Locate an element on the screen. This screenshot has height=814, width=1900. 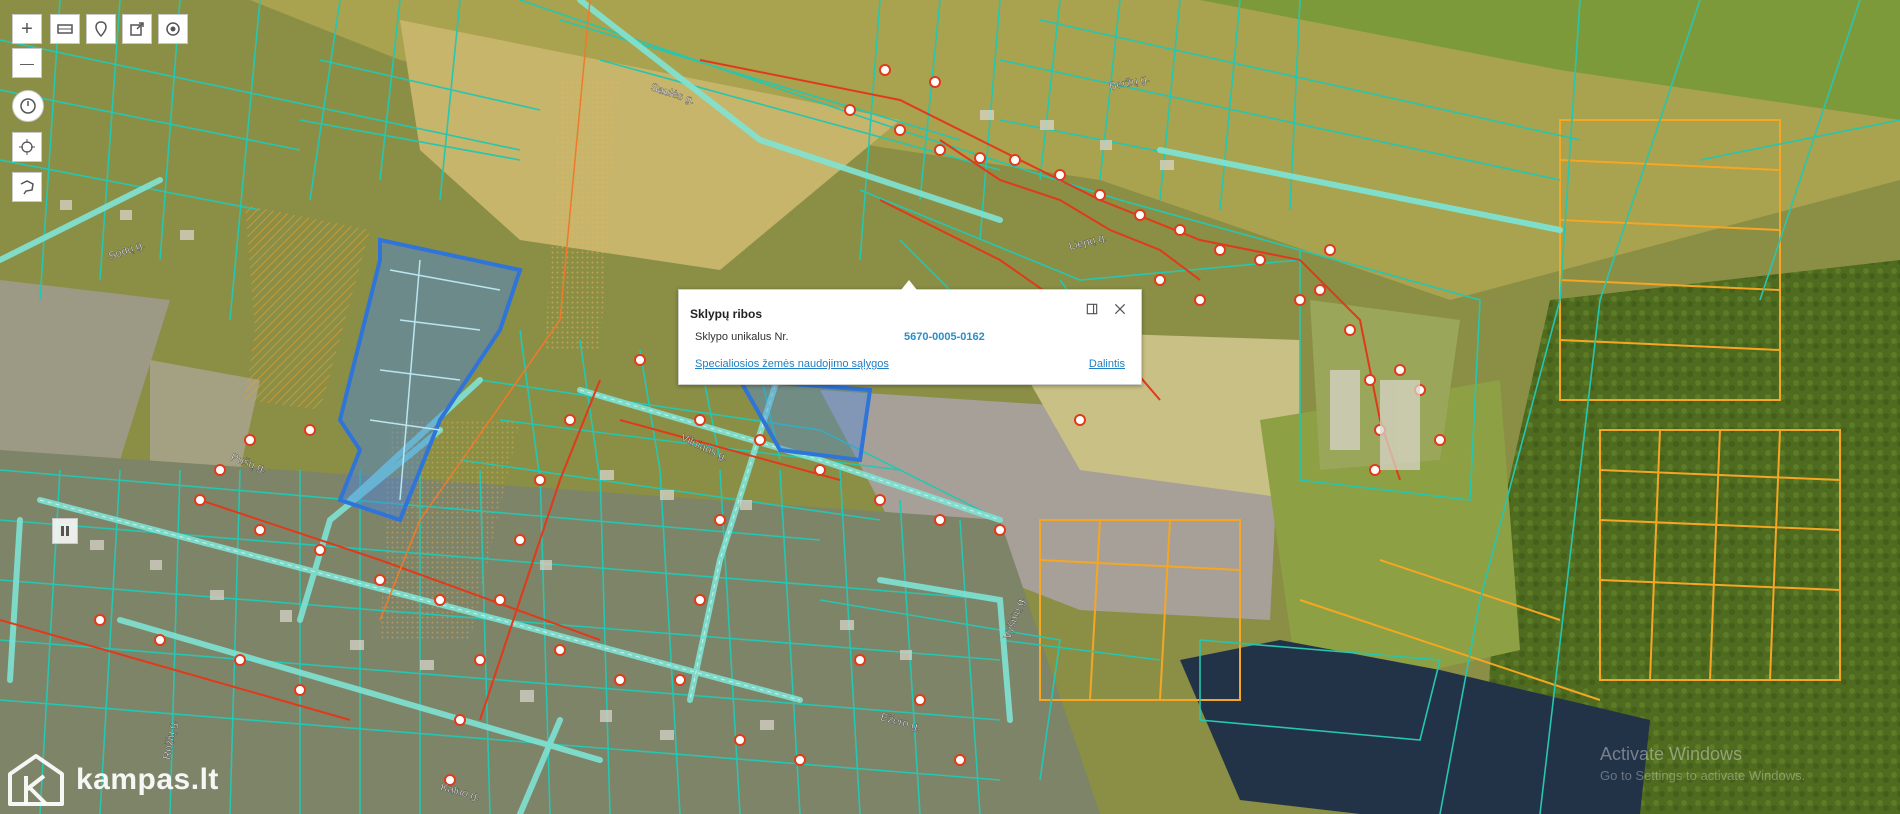
target-icon is located at coordinates (173, 29).